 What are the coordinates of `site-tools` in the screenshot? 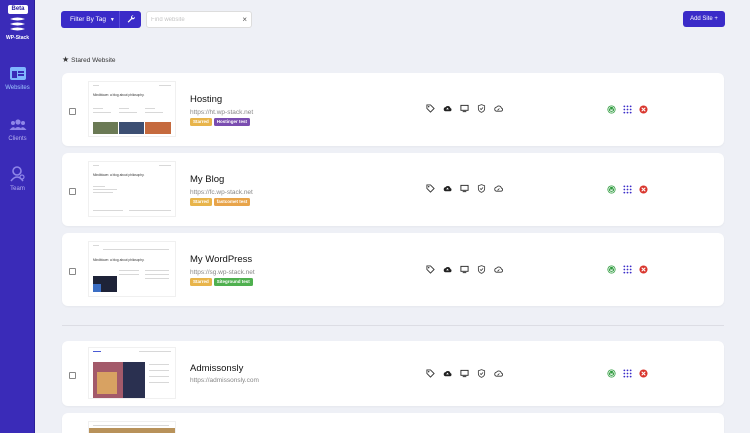 It's located at (464, 108).